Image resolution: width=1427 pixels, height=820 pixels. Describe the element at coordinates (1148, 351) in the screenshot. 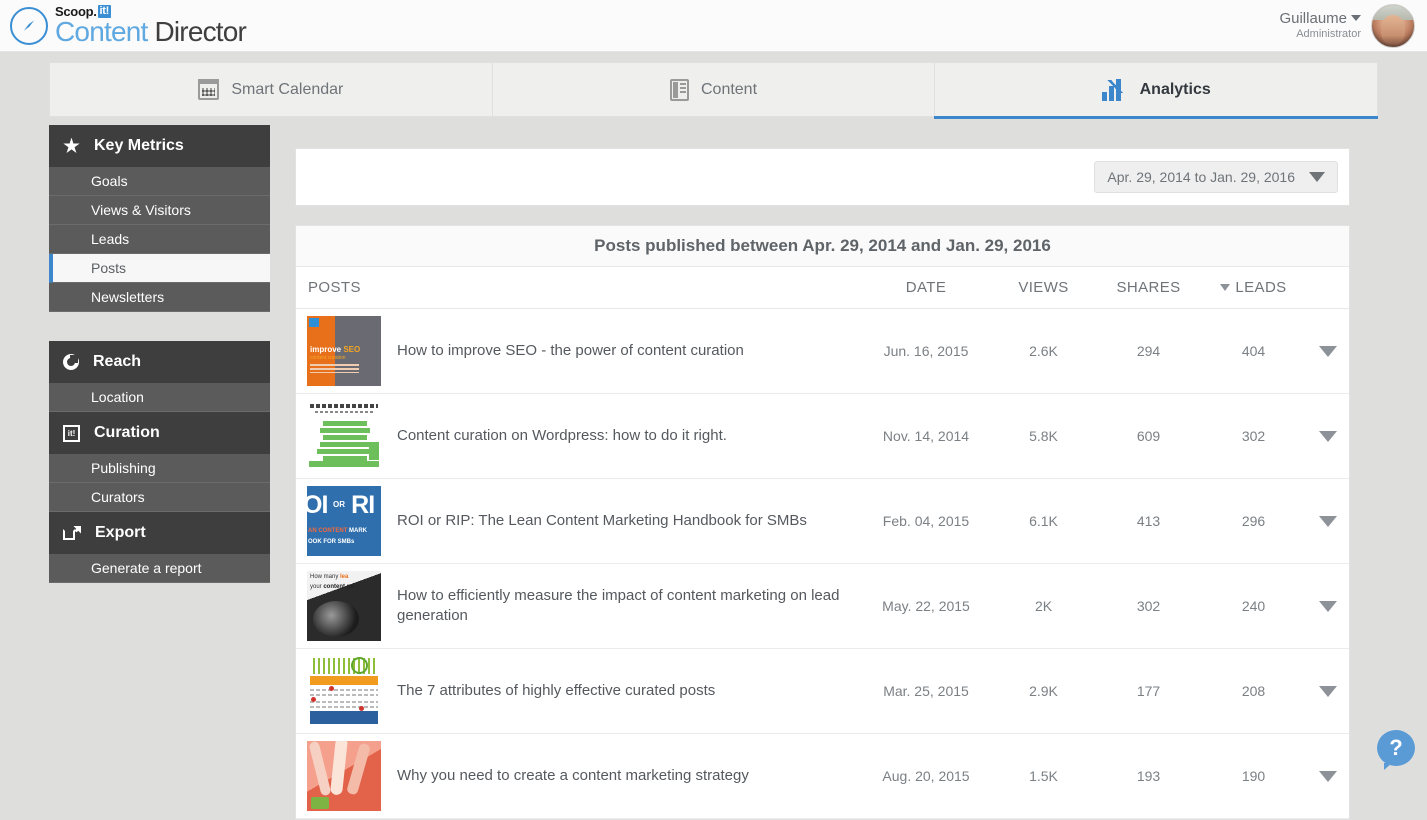

I see `cell-shares: 294` at that location.